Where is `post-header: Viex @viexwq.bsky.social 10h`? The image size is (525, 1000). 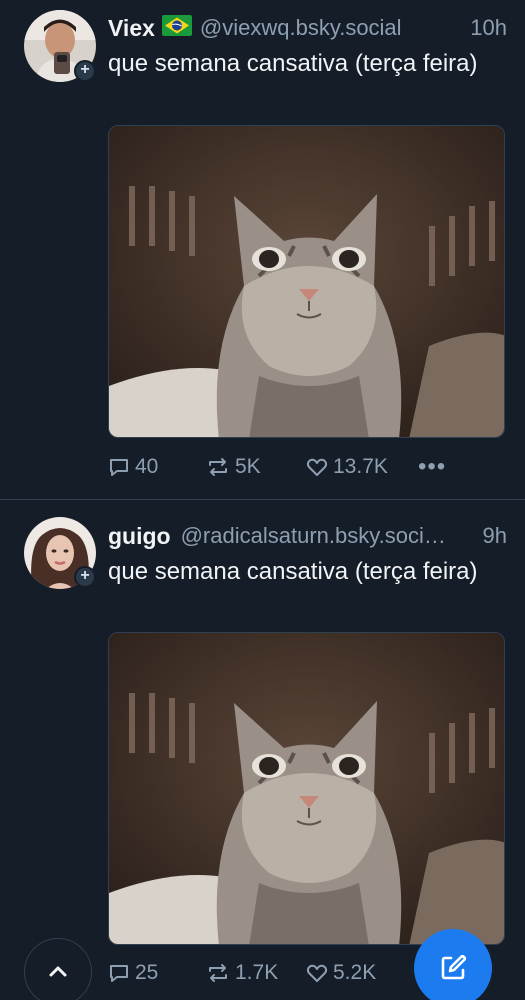 post-header: Viex @viexwq.bsky.social 10h is located at coordinates (307, 28).